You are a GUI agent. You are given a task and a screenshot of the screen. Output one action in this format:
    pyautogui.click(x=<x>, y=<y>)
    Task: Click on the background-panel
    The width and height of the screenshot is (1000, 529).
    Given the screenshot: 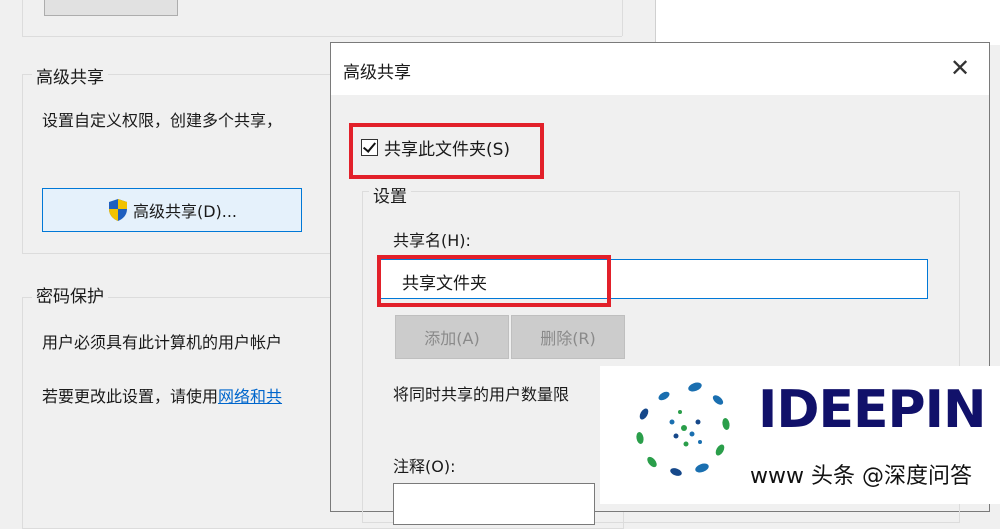 What is the action you would take?
    pyautogui.click(x=827, y=22)
    